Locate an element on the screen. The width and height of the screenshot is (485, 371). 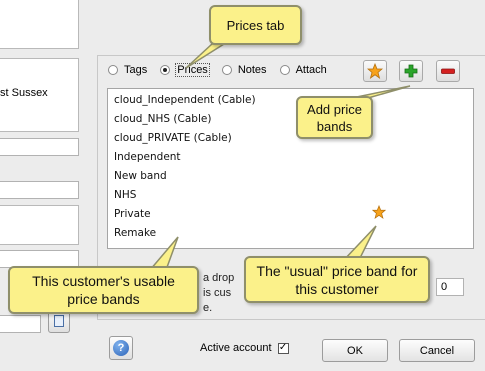
prices-tab-callout: Prices tab is located at coordinates (255, 25).